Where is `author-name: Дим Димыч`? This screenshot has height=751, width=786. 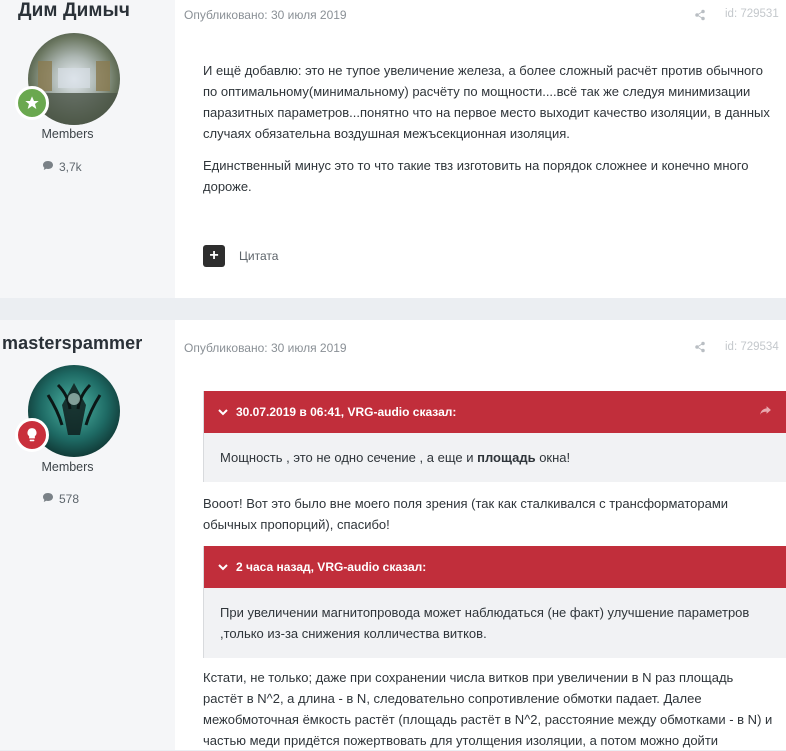 author-name: Дим Димыч is located at coordinates (74, 11).